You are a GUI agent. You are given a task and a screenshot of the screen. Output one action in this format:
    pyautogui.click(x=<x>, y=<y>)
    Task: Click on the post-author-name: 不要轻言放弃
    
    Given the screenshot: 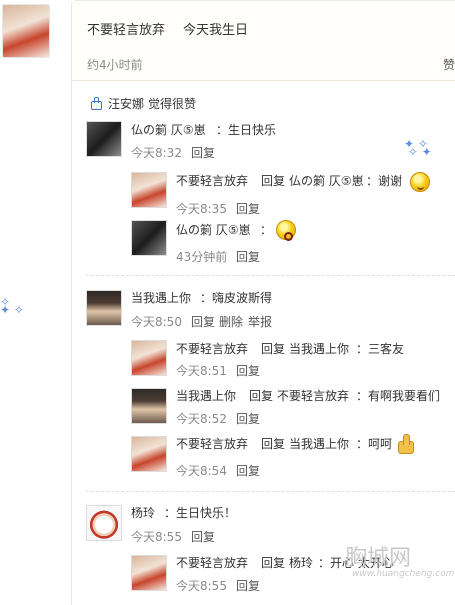 What is the action you would take?
    pyautogui.click(x=126, y=31)
    